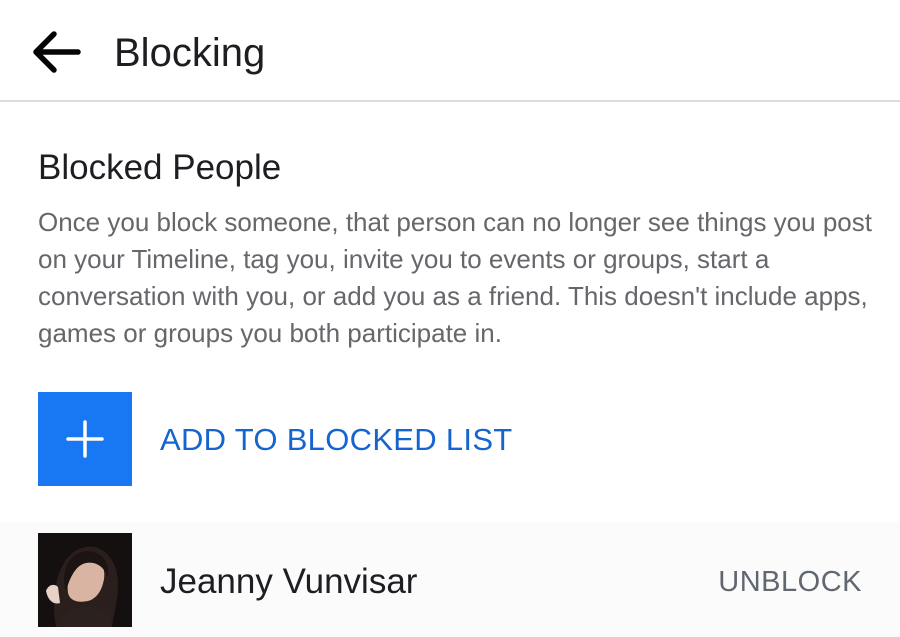  I want to click on blocked-person-name: Jeanny Vunvisar, so click(289, 581).